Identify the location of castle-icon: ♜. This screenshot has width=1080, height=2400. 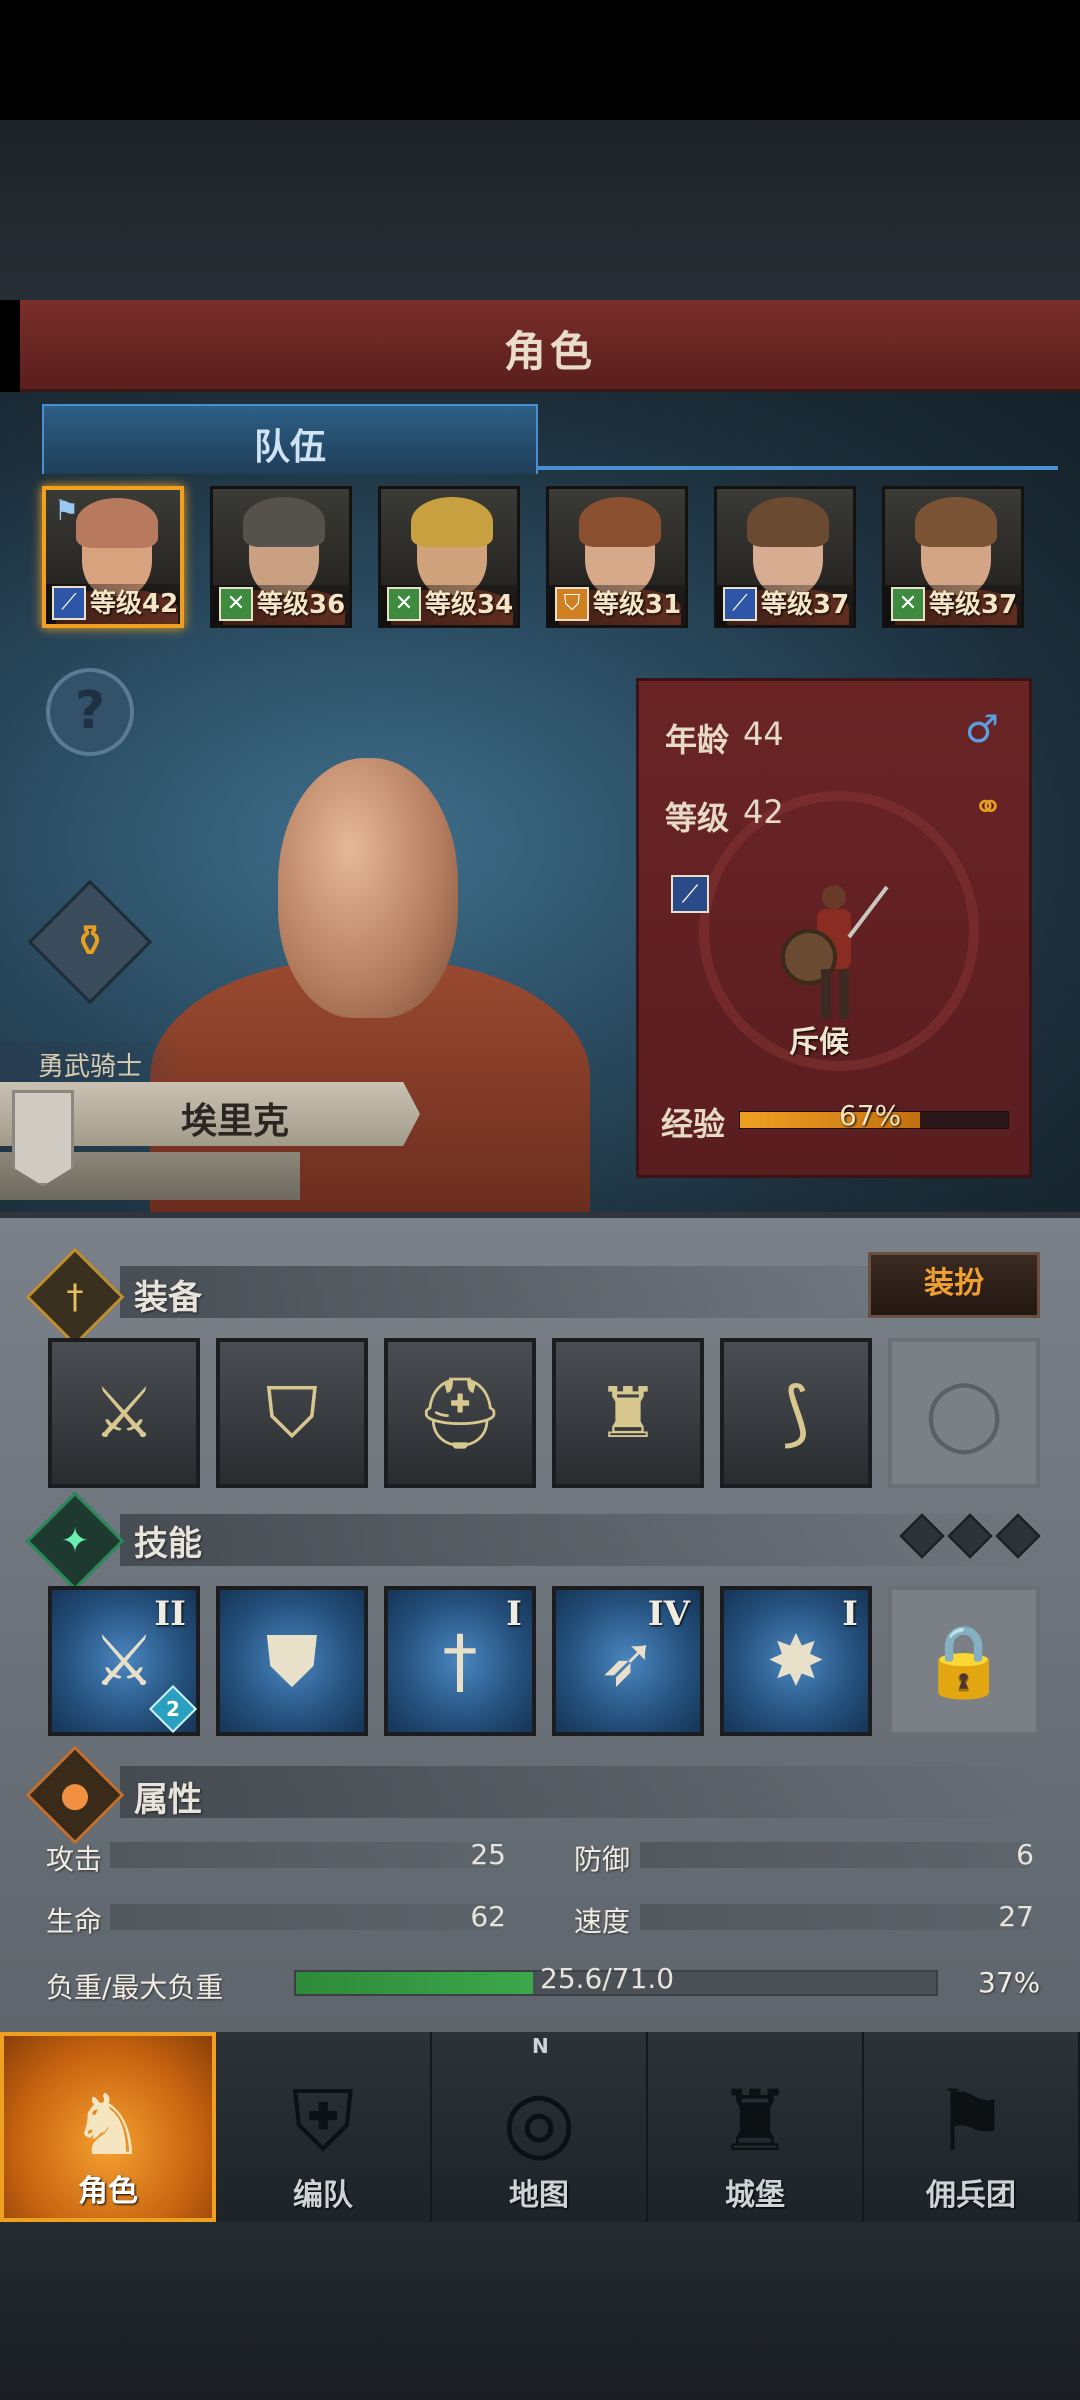
(755, 2121).